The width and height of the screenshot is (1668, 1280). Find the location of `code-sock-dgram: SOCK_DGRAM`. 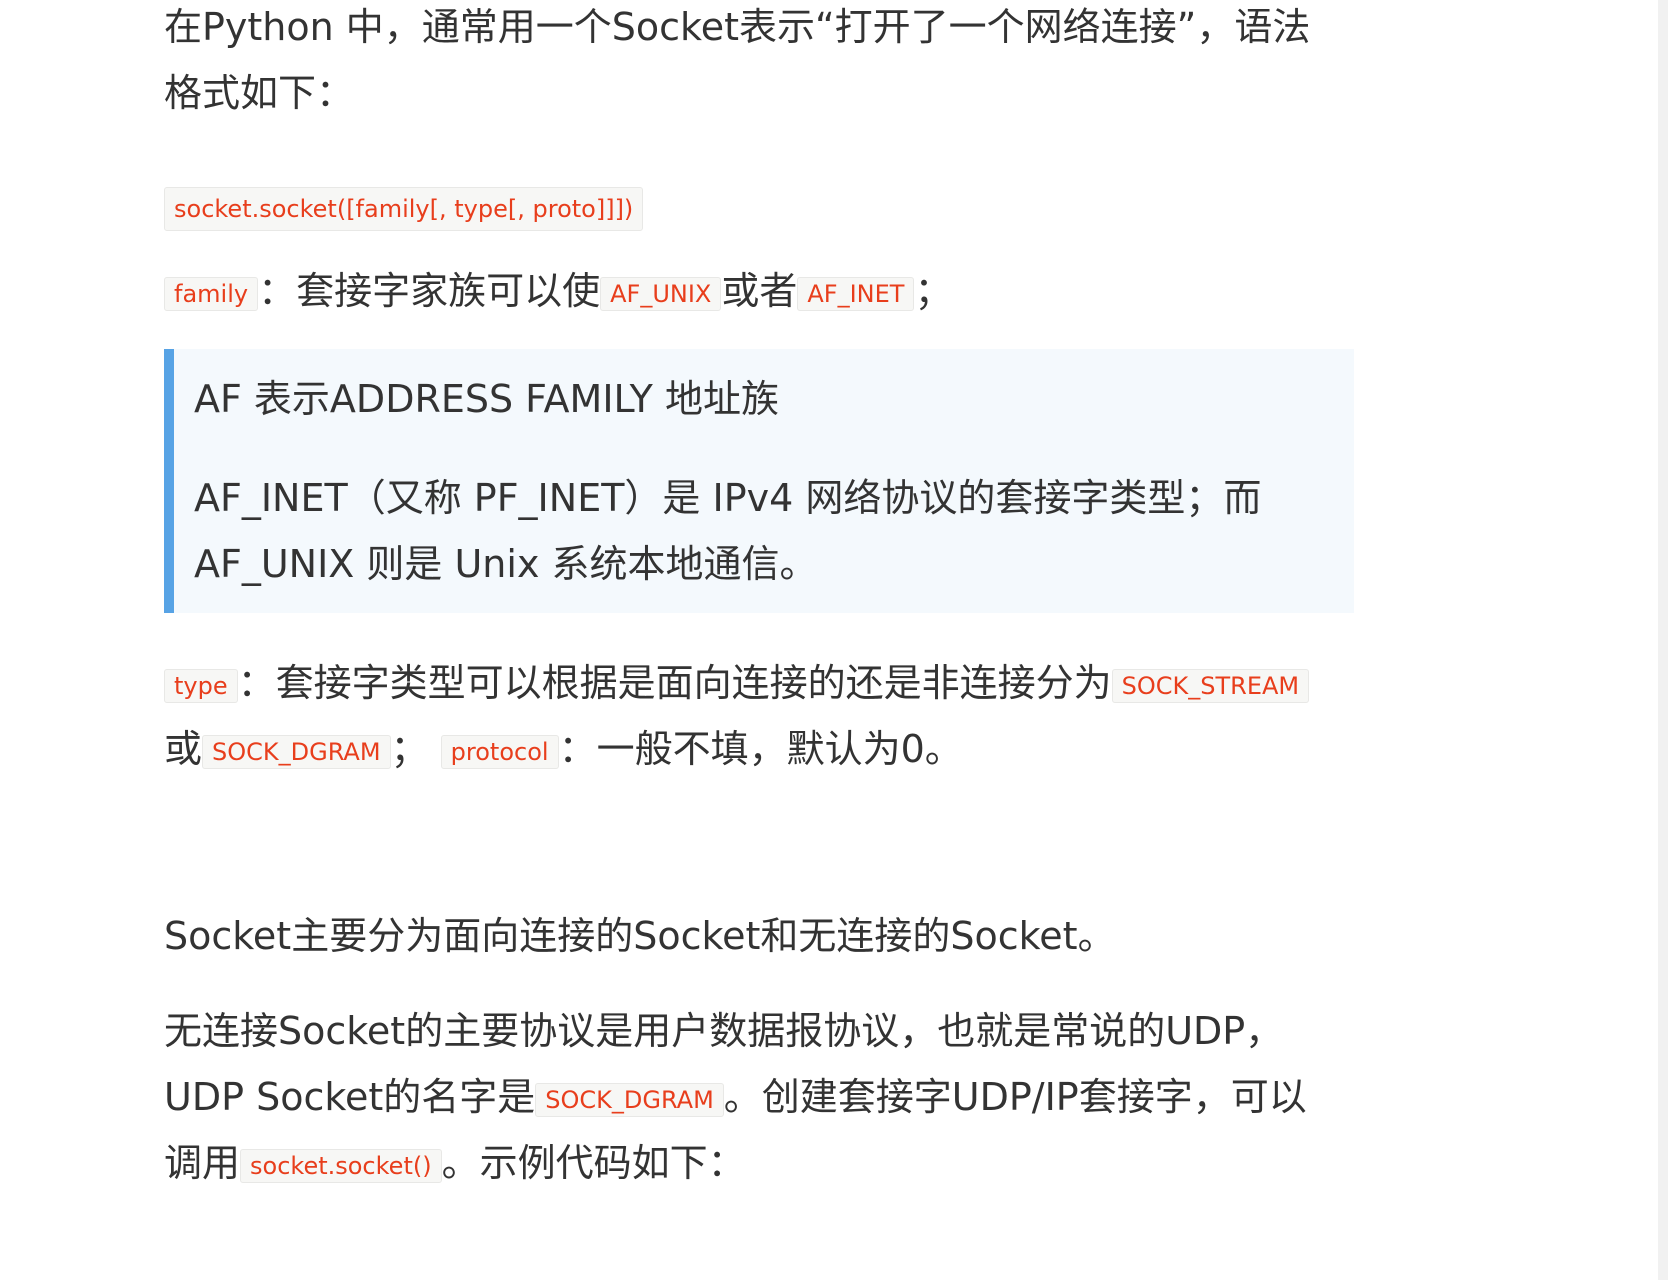

code-sock-dgram: SOCK_DGRAM is located at coordinates (296, 752).